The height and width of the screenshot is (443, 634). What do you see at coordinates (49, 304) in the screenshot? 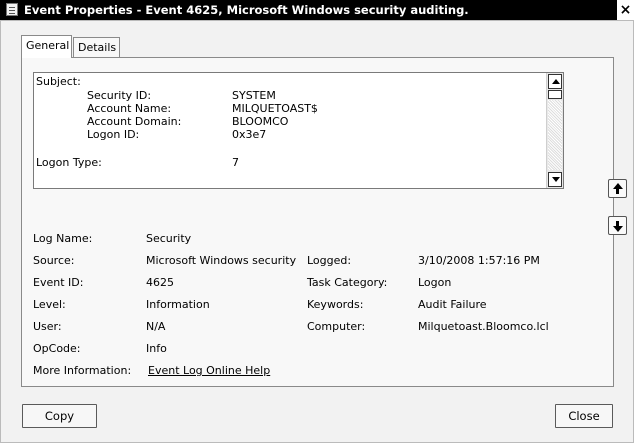
I see `level-label: Level:` at bounding box center [49, 304].